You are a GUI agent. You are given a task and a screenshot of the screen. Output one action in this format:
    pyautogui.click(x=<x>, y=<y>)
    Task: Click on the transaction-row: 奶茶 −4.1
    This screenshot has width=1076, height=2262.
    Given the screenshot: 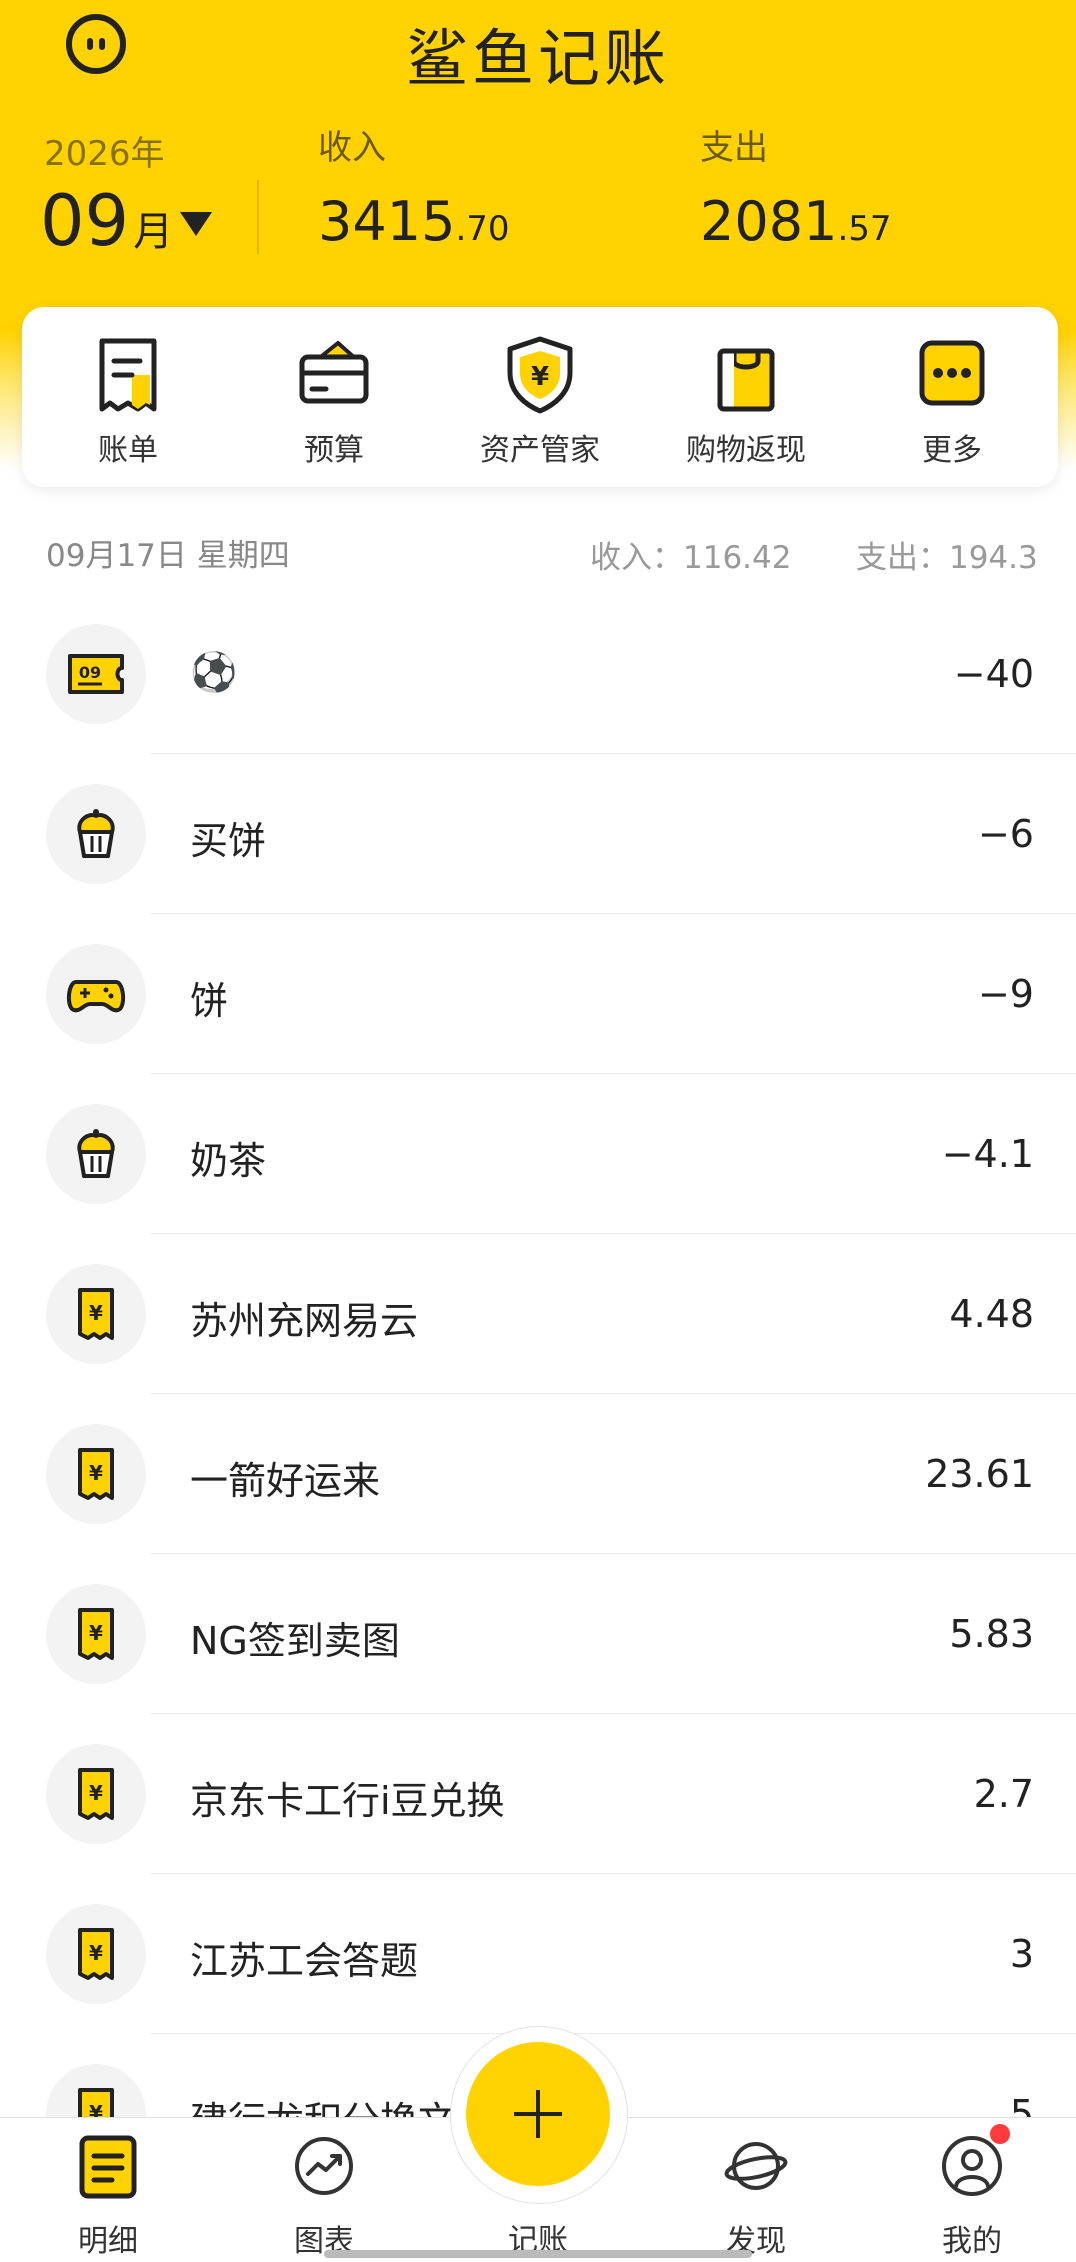 What is the action you would take?
    pyautogui.click(x=538, y=1154)
    